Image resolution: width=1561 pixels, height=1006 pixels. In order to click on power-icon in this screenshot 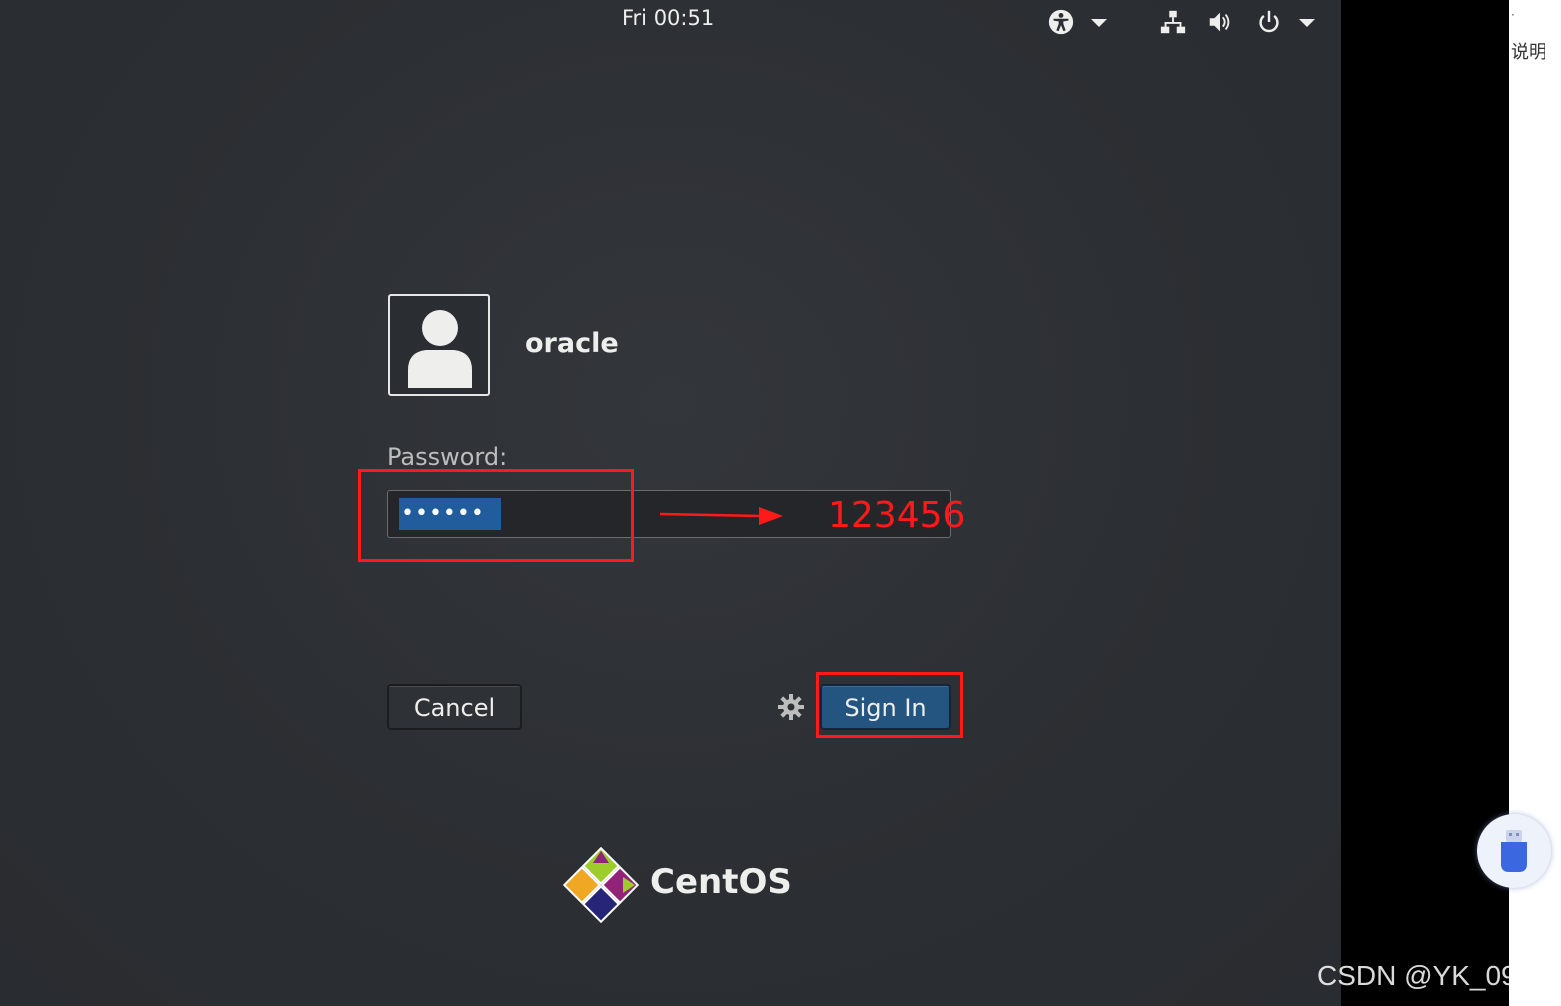, I will do `click(1269, 22)`.